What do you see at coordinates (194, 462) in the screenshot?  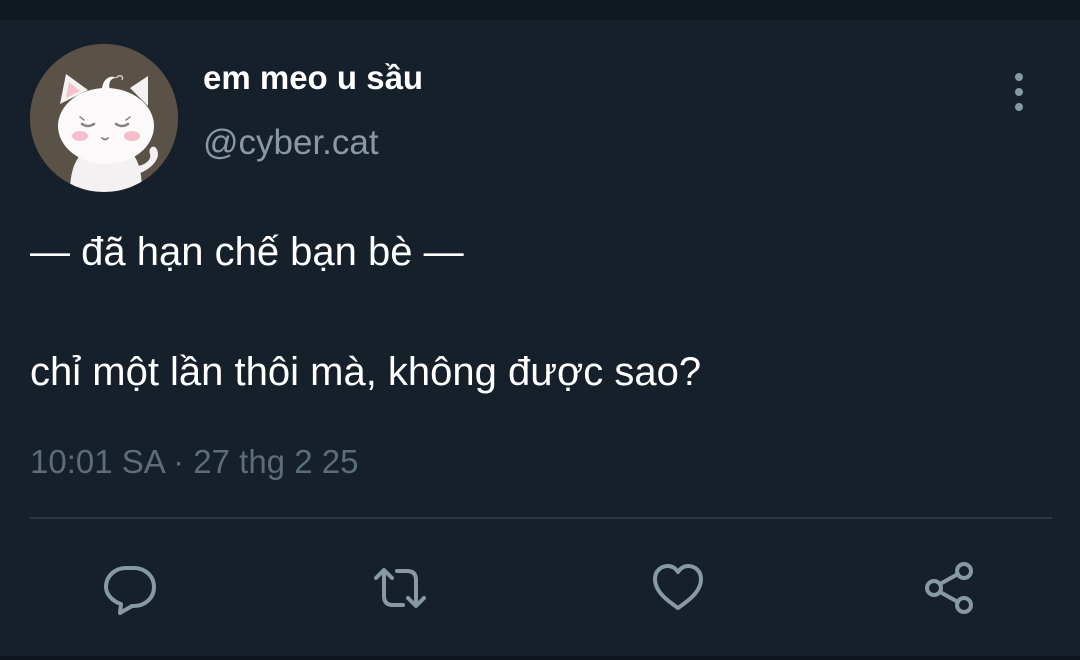 I see `tweet-timestamp: 10:01 SA · 27 thg 2 25` at bounding box center [194, 462].